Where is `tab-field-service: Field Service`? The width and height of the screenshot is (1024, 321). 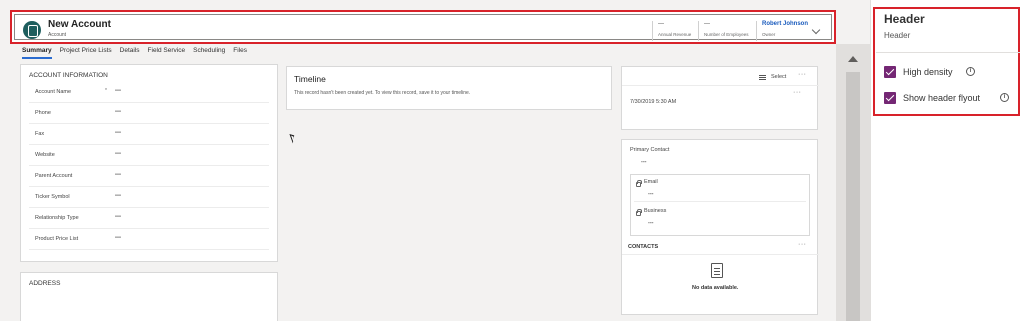
tab-field-service: Field Service is located at coordinates (167, 53).